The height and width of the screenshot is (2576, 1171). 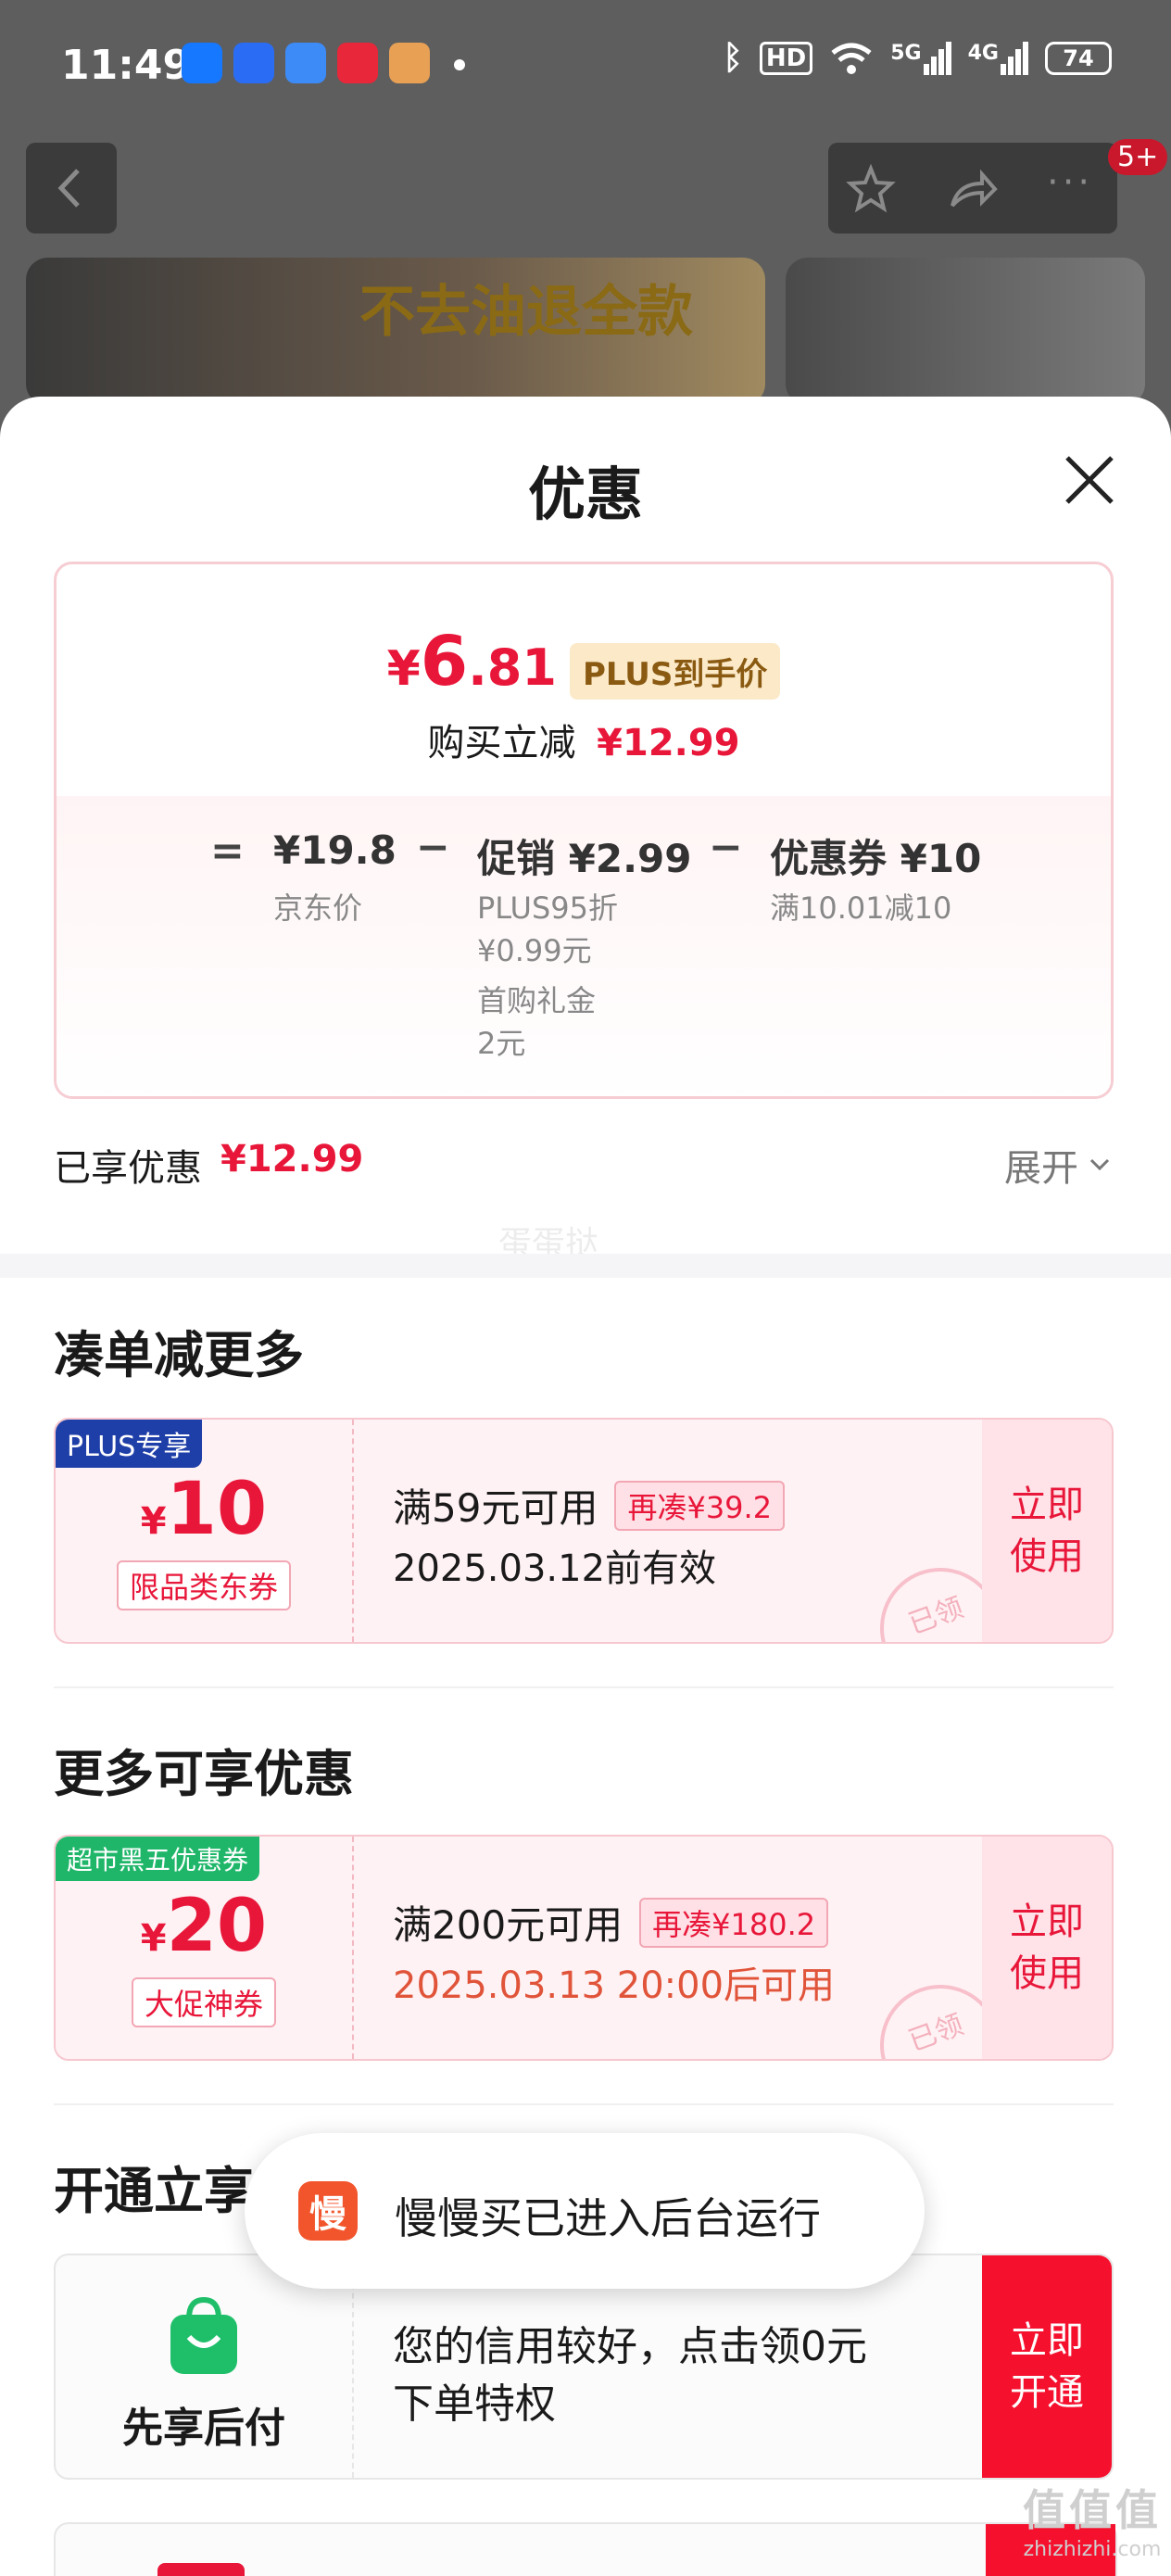 What do you see at coordinates (204, 2335) in the screenshot?
I see `shopping-bag-icon` at bounding box center [204, 2335].